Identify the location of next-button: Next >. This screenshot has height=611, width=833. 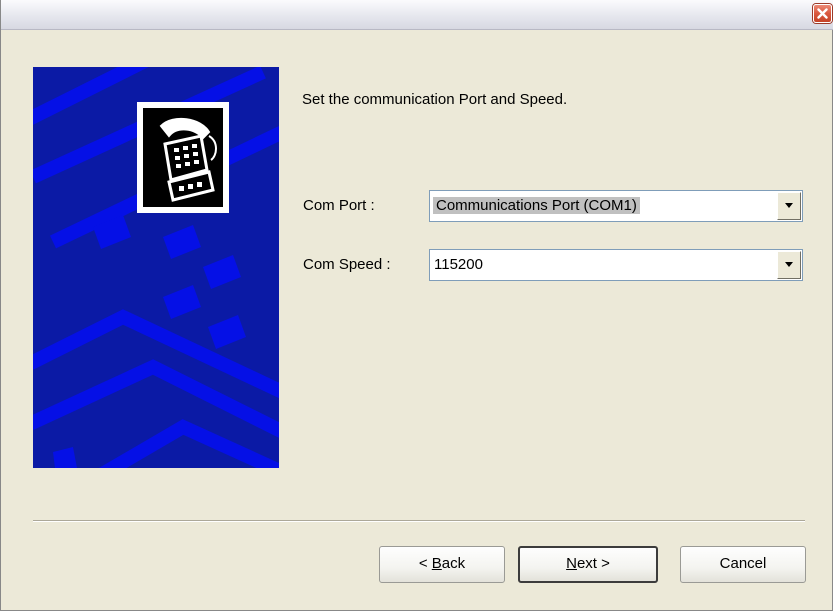
(588, 564).